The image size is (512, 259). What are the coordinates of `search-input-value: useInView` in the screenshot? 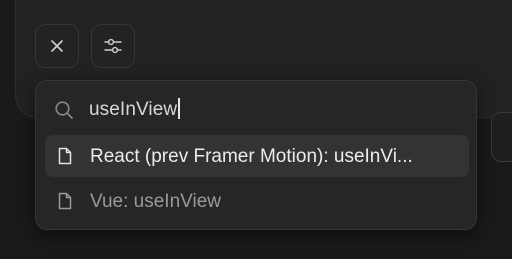 It's located at (133, 109).